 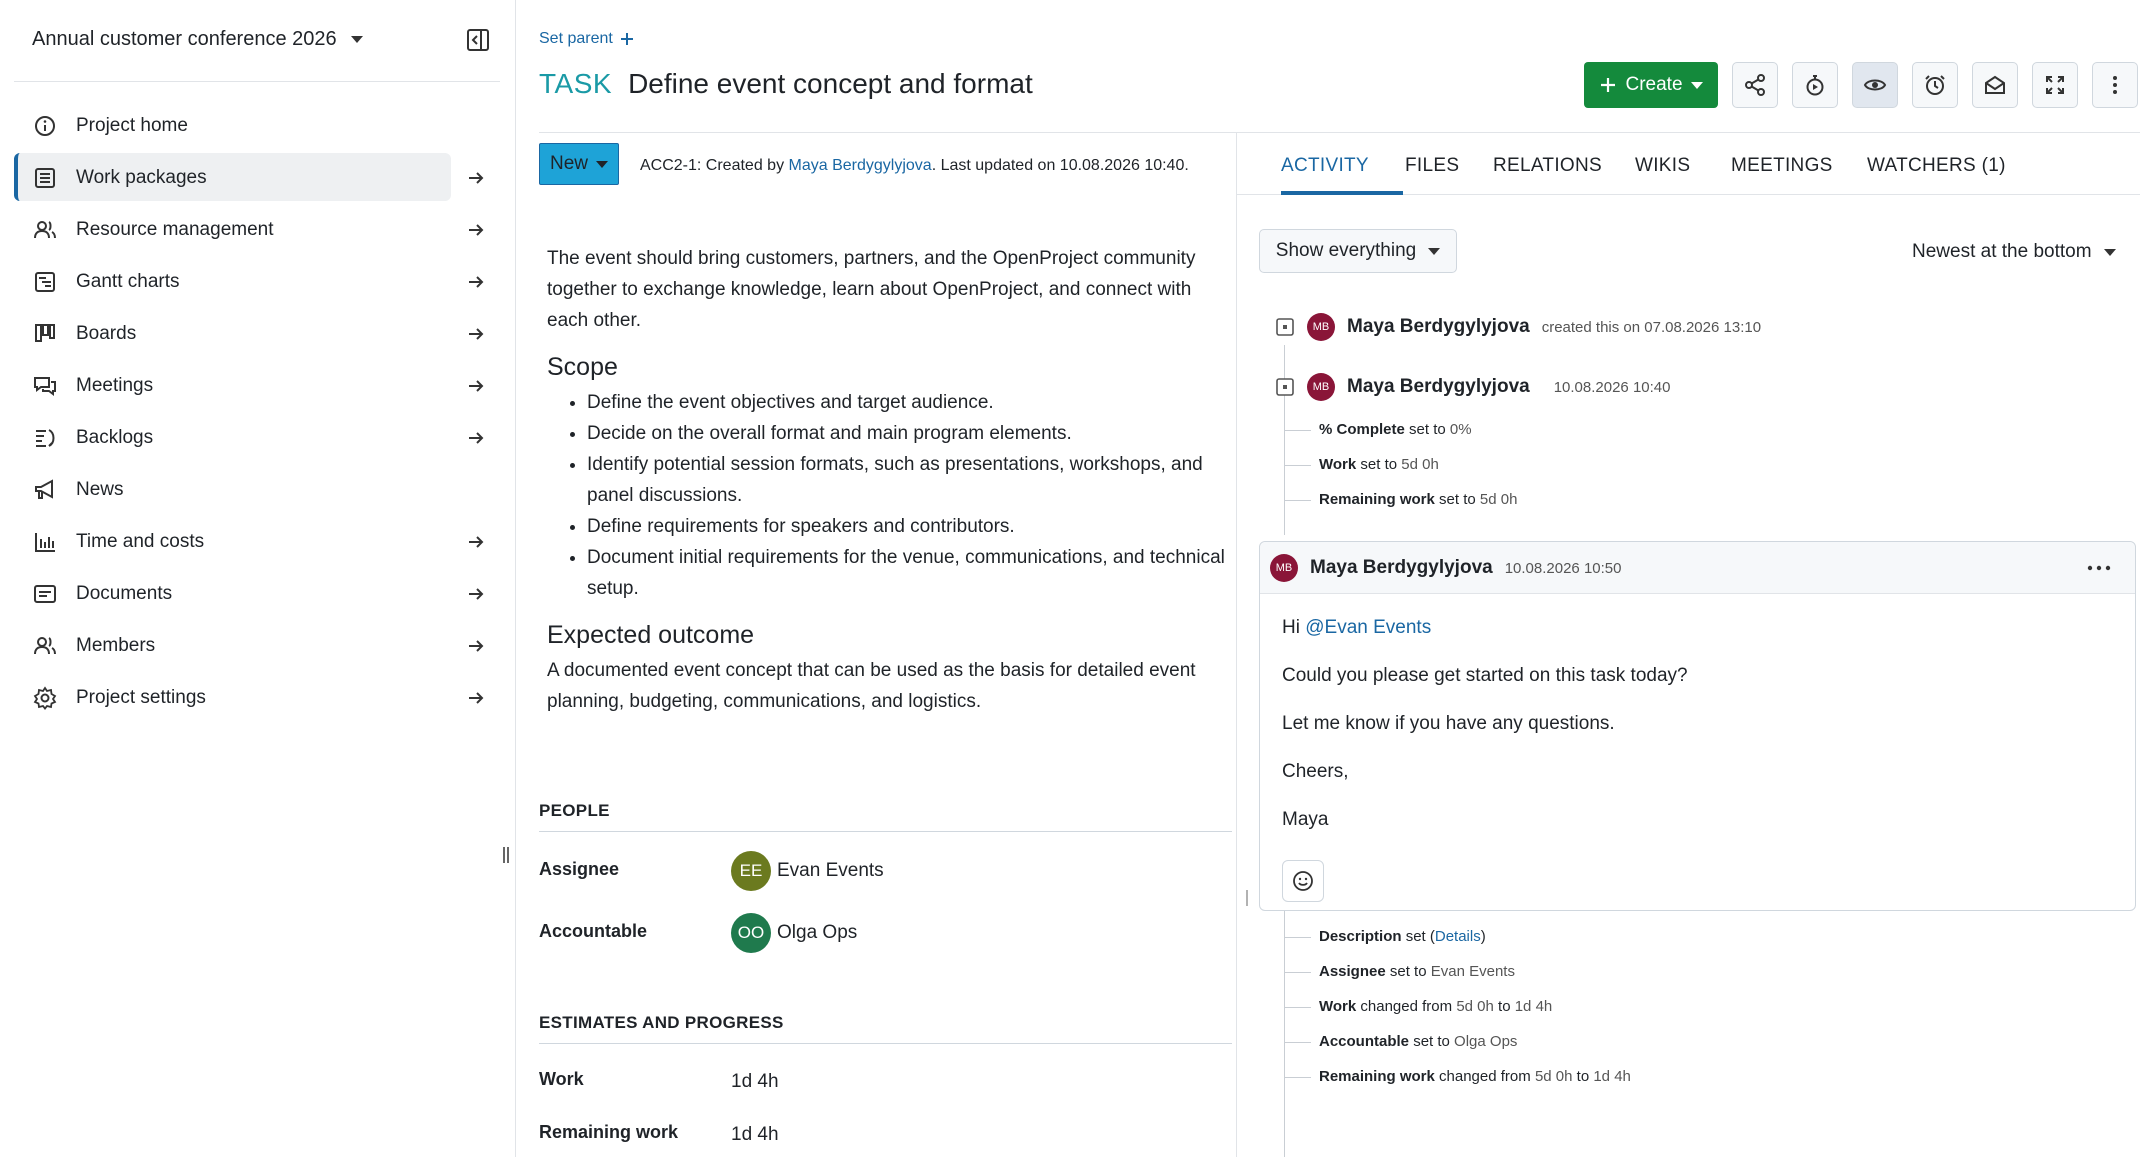 What do you see at coordinates (2099, 568) in the screenshot?
I see `more-horizontal-icon` at bounding box center [2099, 568].